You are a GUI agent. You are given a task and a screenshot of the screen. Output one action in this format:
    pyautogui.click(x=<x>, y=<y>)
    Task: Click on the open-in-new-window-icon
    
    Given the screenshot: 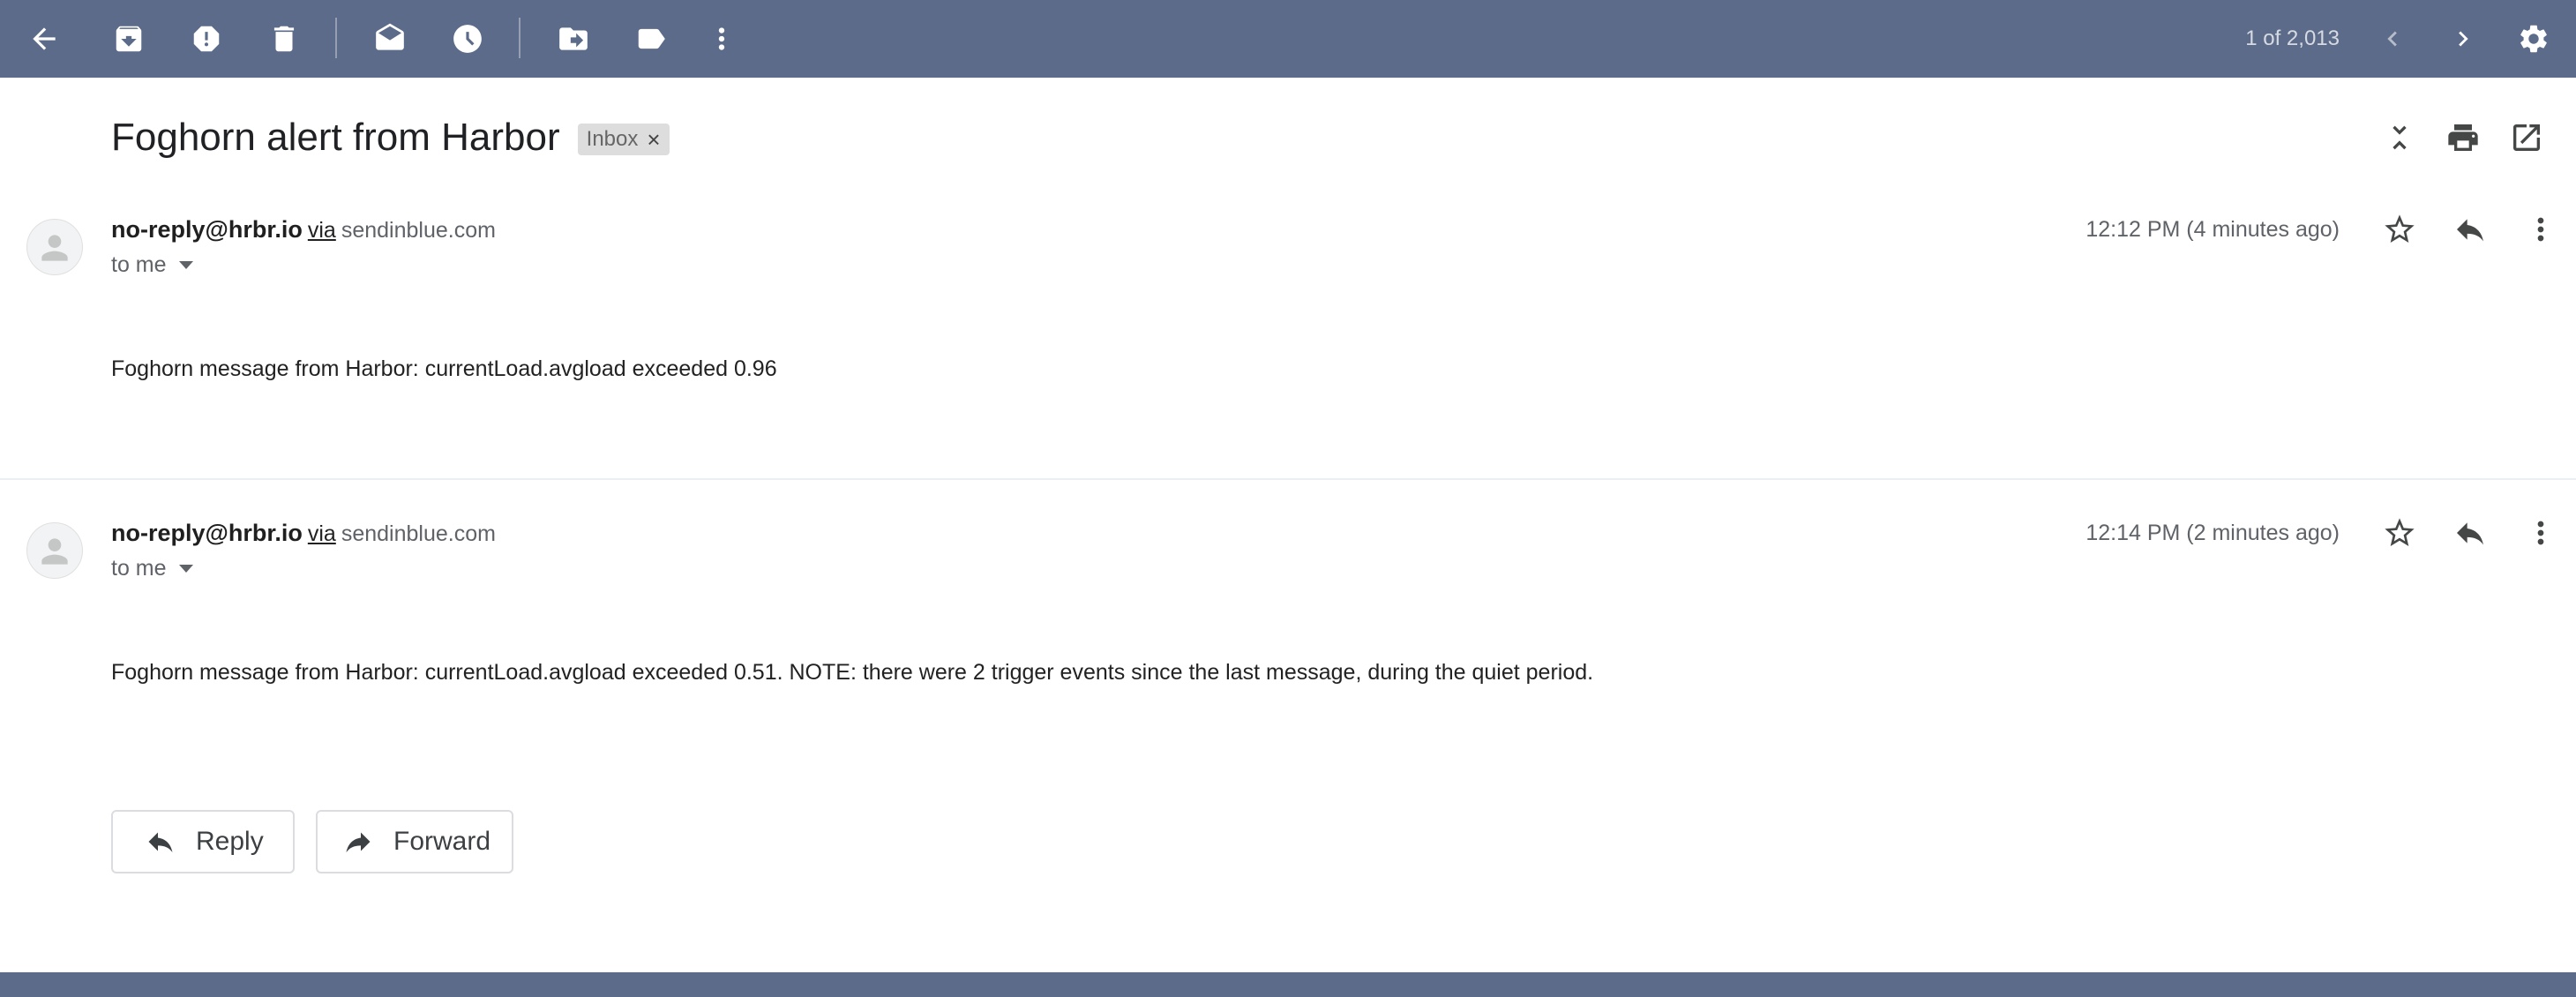 What is the action you would take?
    pyautogui.click(x=2527, y=138)
    